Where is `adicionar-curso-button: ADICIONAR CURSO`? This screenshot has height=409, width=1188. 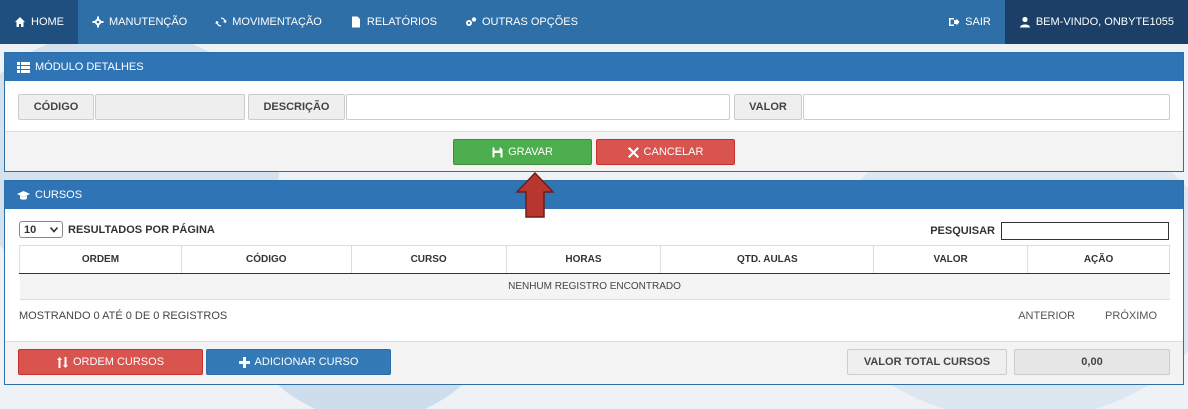
adicionar-curso-button: ADICIONAR CURSO is located at coordinates (298, 362).